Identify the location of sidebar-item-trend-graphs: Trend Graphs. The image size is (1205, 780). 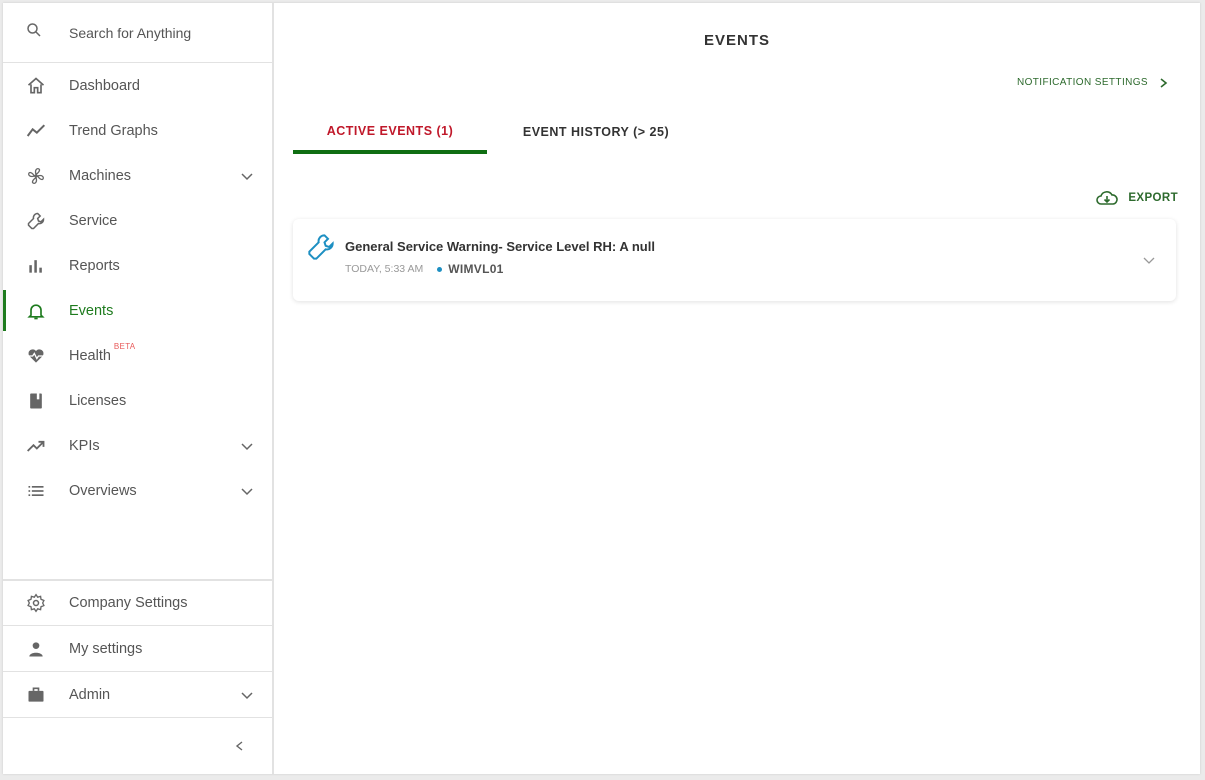
(137, 130).